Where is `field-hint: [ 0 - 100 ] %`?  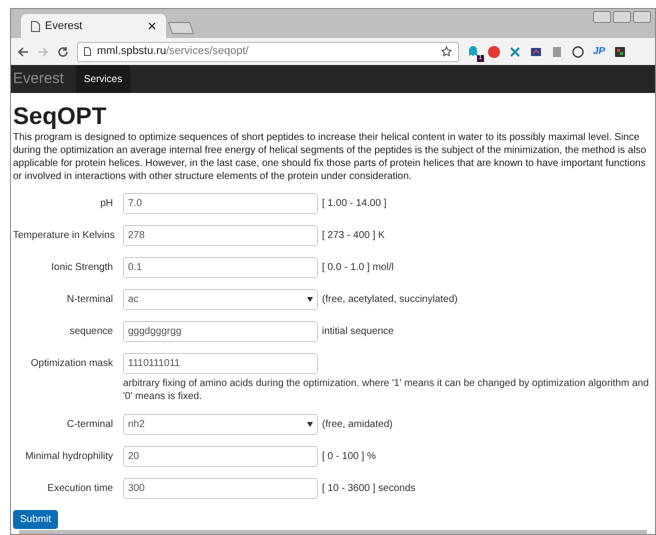
field-hint: [ 0 - 100 ] % is located at coordinates (349, 457).